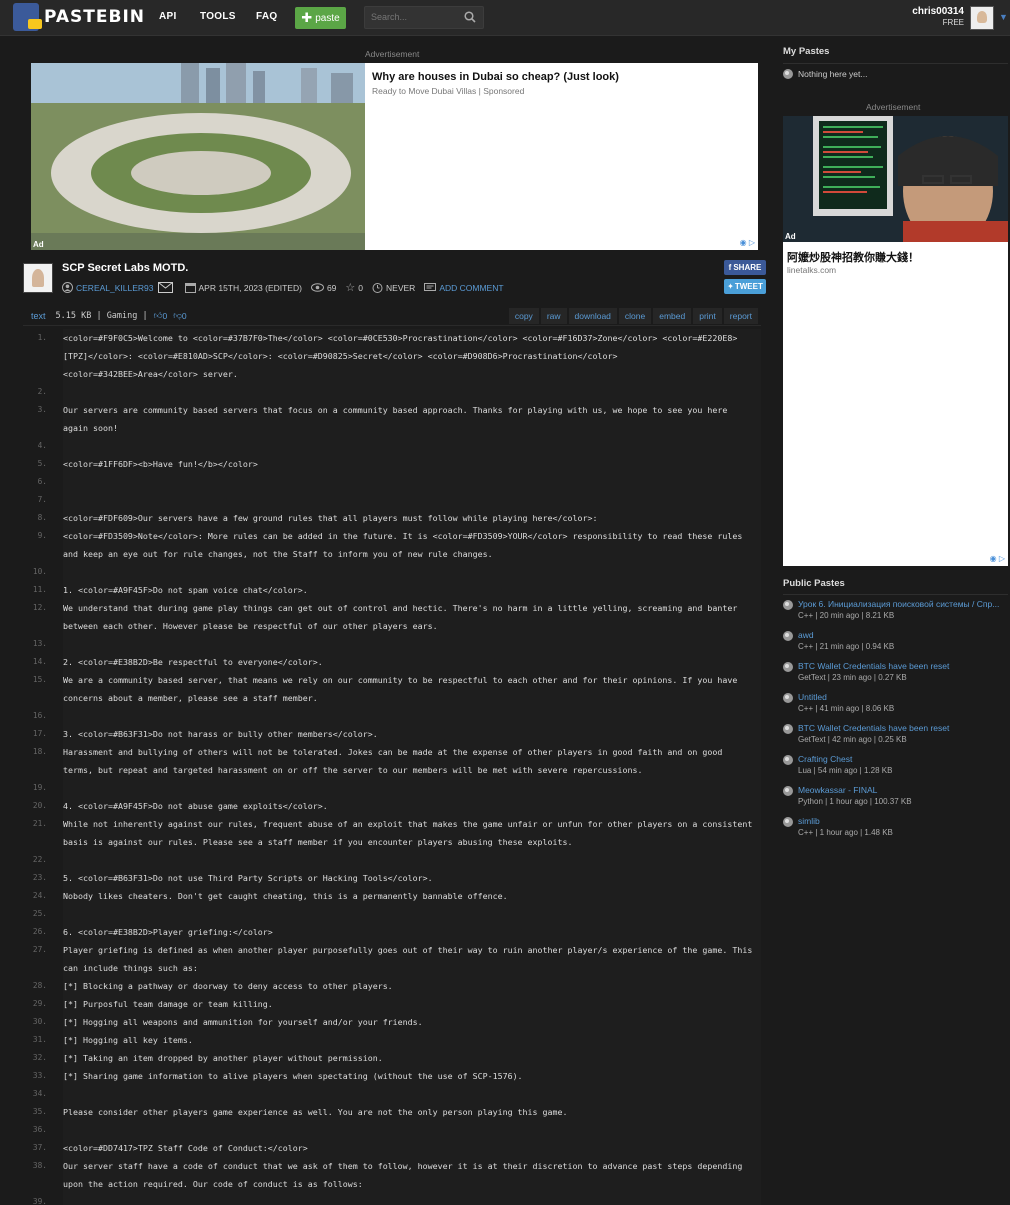 The image size is (1010, 1205). I want to click on twitter-icon: ✦, so click(730, 286).